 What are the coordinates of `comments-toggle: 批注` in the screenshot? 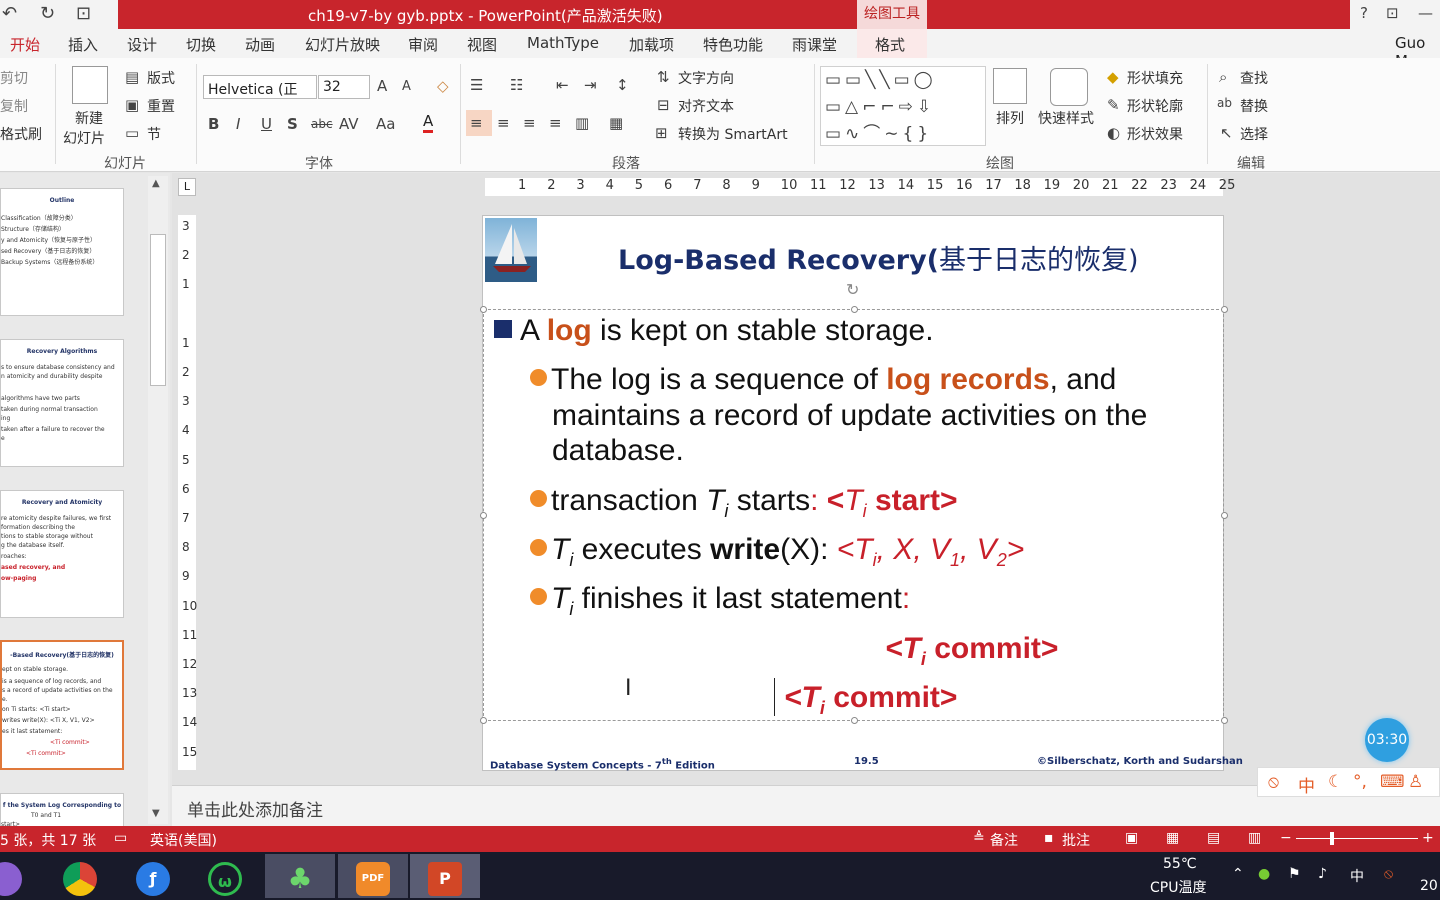 It's located at (1076, 840).